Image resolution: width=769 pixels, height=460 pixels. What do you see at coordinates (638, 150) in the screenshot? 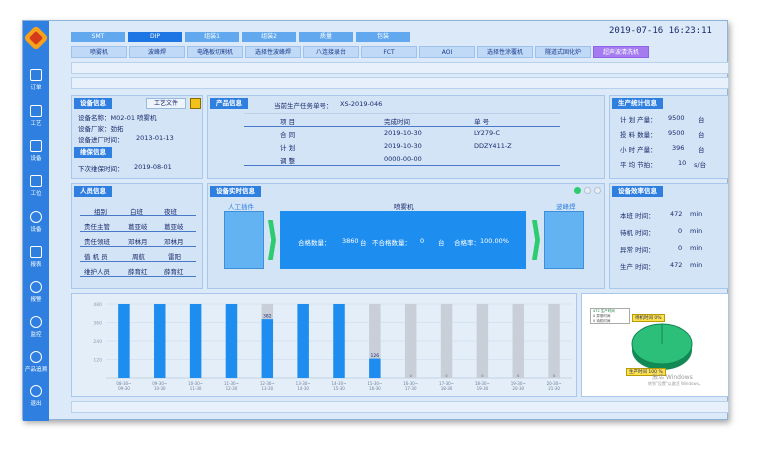
I see `stat-label: 小 时 产量：` at bounding box center [638, 150].